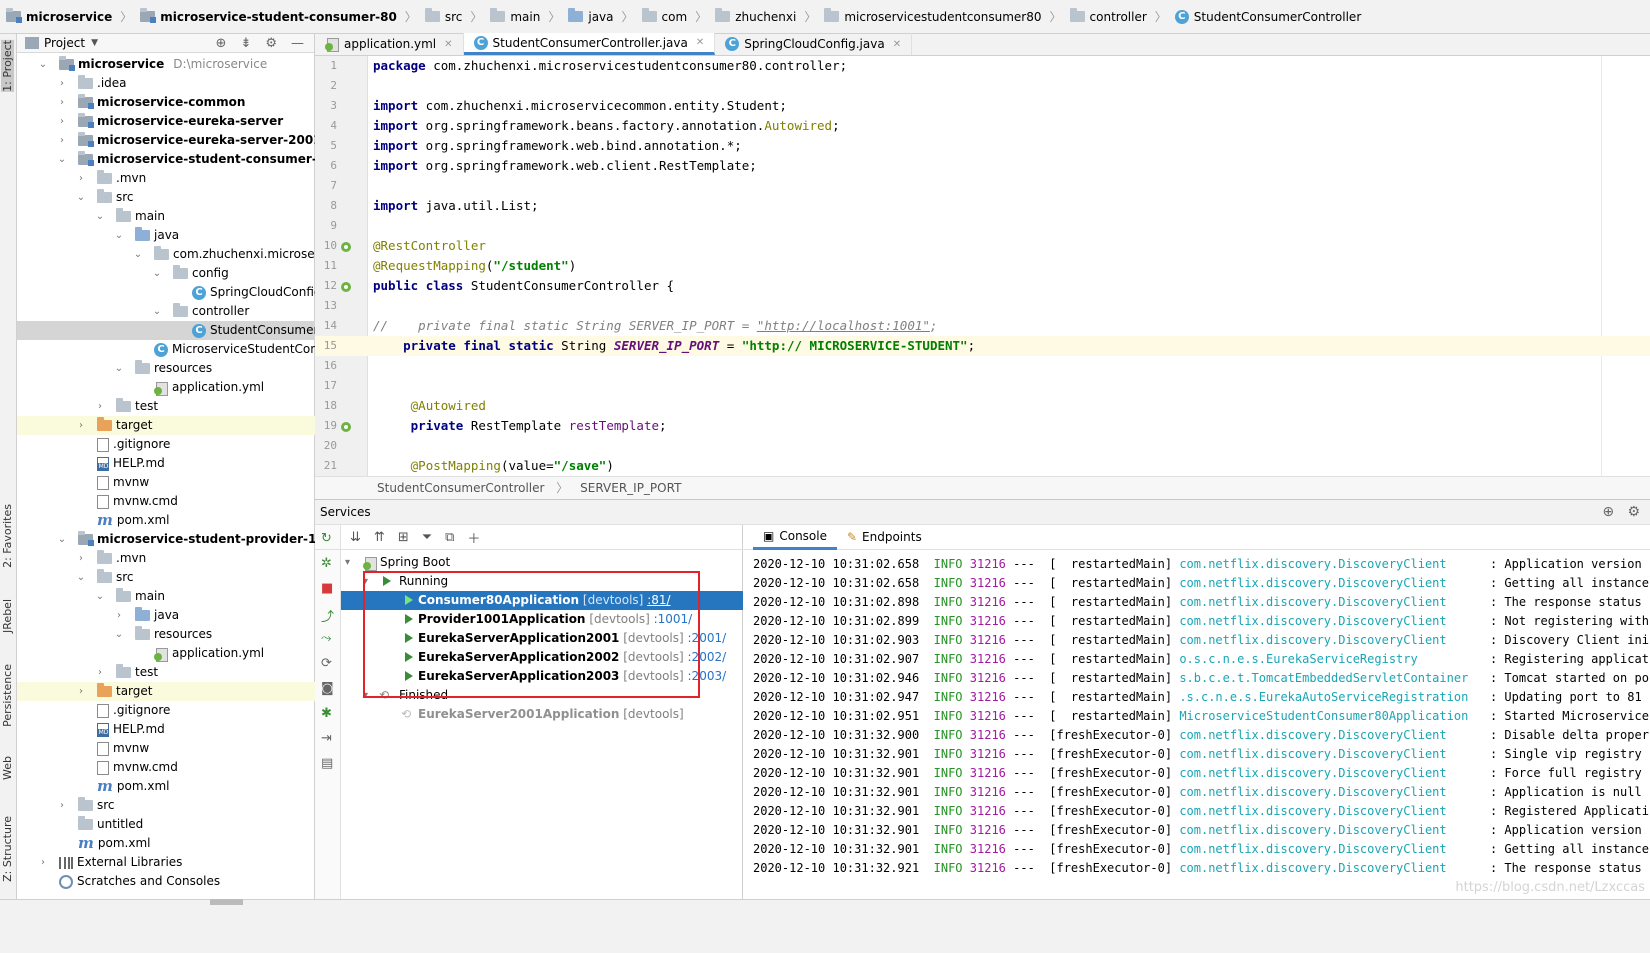 This screenshot has height=953, width=1650. Describe the element at coordinates (166, 159) in the screenshot. I see `tree-row: ⌄ microservice-student-consumer-80` at that location.